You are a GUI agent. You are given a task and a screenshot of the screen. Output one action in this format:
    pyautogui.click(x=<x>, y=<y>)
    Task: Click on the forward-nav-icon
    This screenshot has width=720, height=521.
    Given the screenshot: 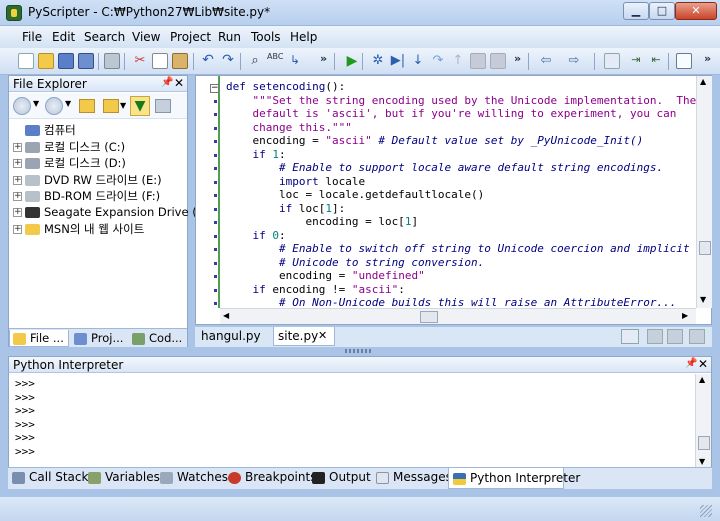 What is the action you would take?
    pyautogui.click(x=54, y=106)
    